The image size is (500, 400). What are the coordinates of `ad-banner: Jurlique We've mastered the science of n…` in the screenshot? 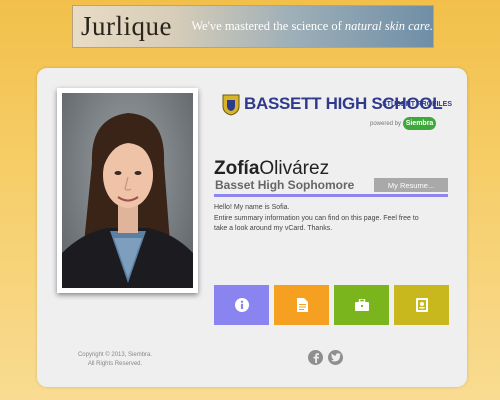 It's located at (253, 26).